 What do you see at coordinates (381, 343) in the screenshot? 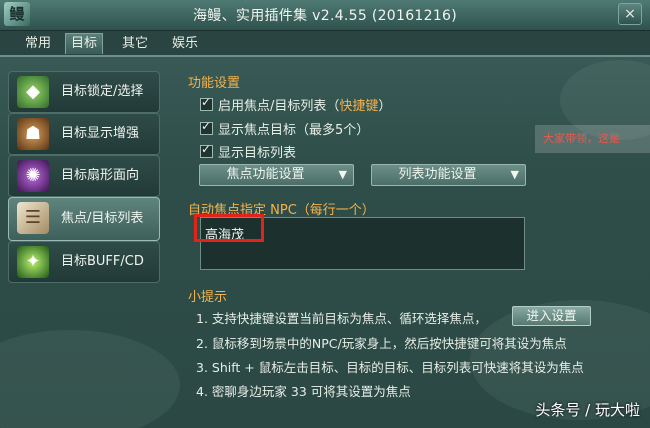
I see `tip-line-2: 2. 鼠标移到场景中的NPC/玩家身上，然后按快捷键可将其设为焦点` at bounding box center [381, 343].